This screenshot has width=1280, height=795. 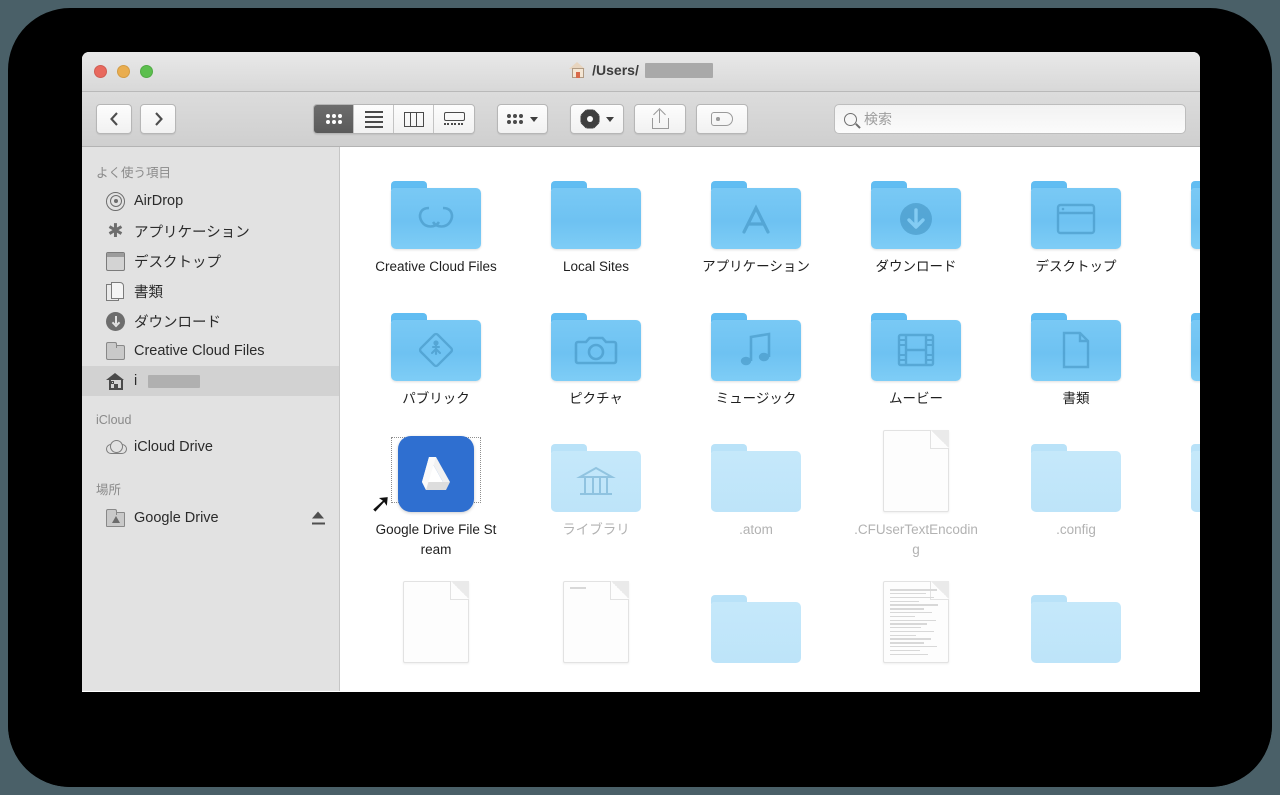 What do you see at coordinates (756, 350) in the screenshot?
I see `music-note-icon` at bounding box center [756, 350].